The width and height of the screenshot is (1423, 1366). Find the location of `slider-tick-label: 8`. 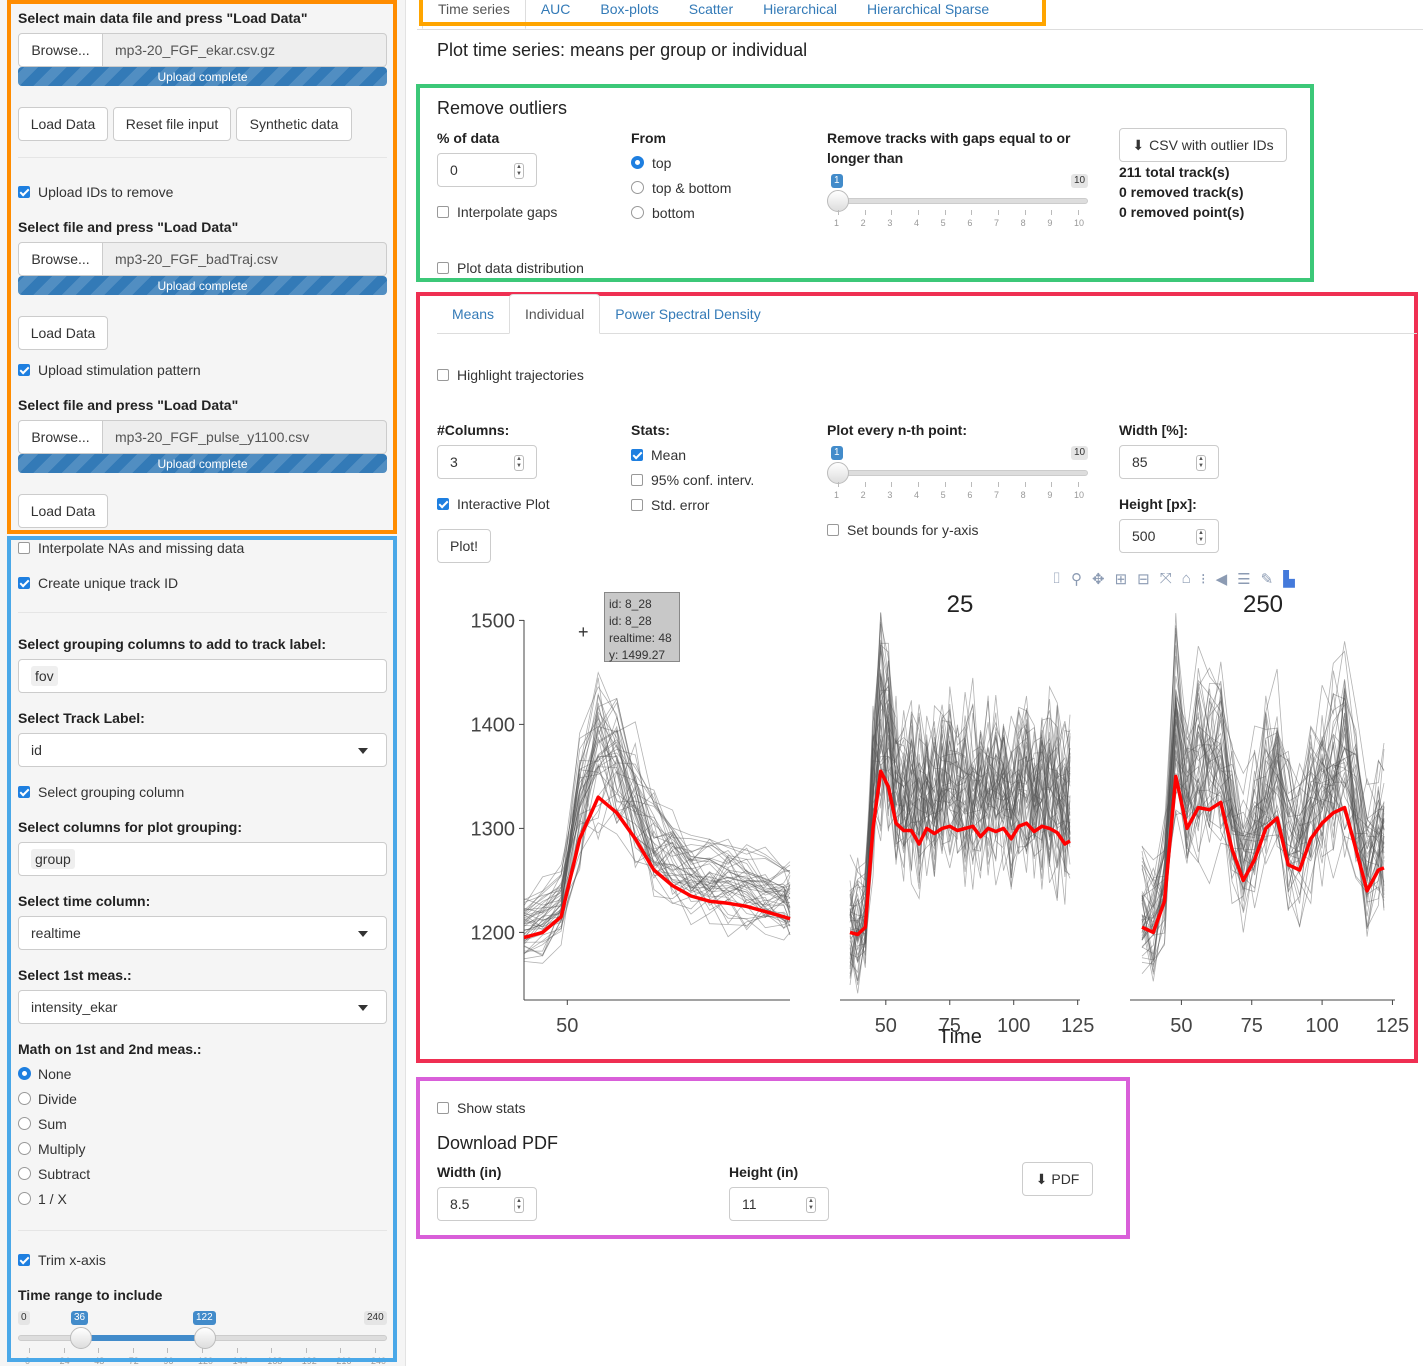

slider-tick-label: 8 is located at coordinates (1023, 223).